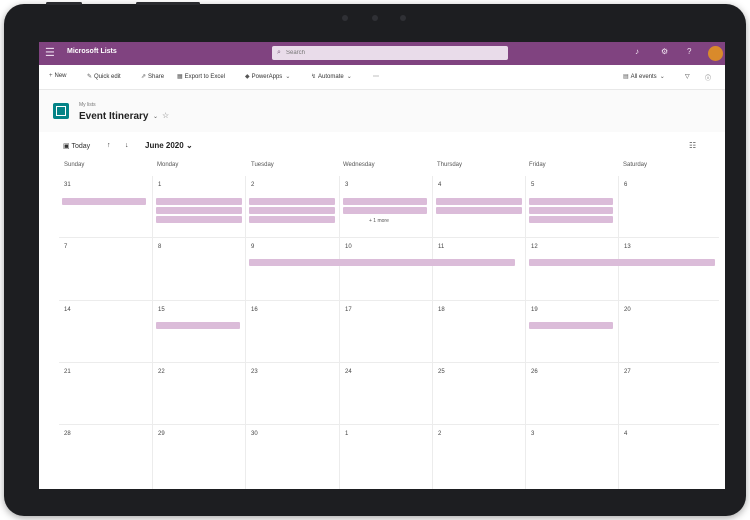 The image size is (750, 520). I want to click on day-cell: 31, so click(106, 207).